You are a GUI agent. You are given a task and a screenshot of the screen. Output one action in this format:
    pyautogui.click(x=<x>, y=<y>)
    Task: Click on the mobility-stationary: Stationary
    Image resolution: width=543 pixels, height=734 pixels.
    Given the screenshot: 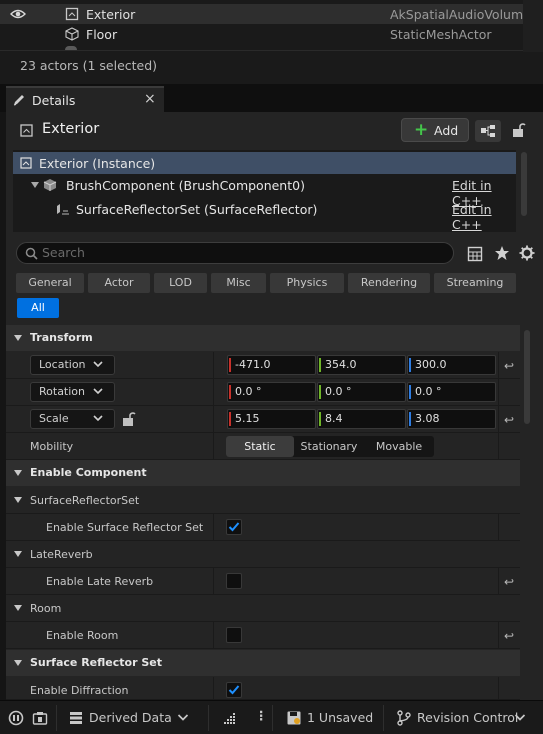 What is the action you would take?
    pyautogui.click(x=329, y=446)
    